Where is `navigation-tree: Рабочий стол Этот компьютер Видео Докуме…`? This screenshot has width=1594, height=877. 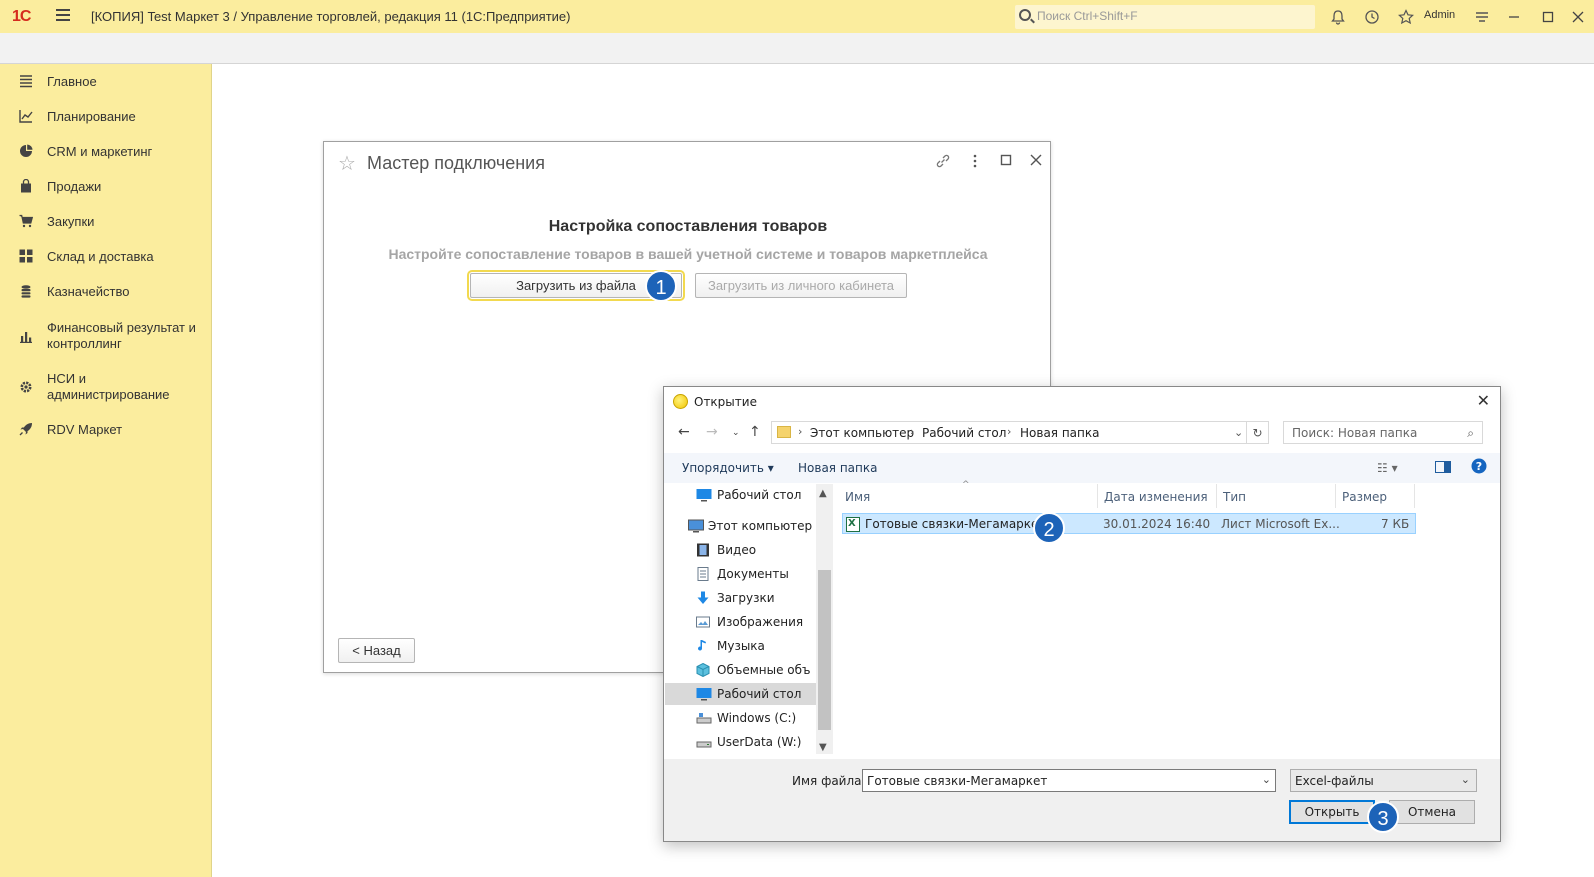
navigation-tree: Рабочий стол Этот компьютер Видео Докуме… is located at coordinates (741, 619).